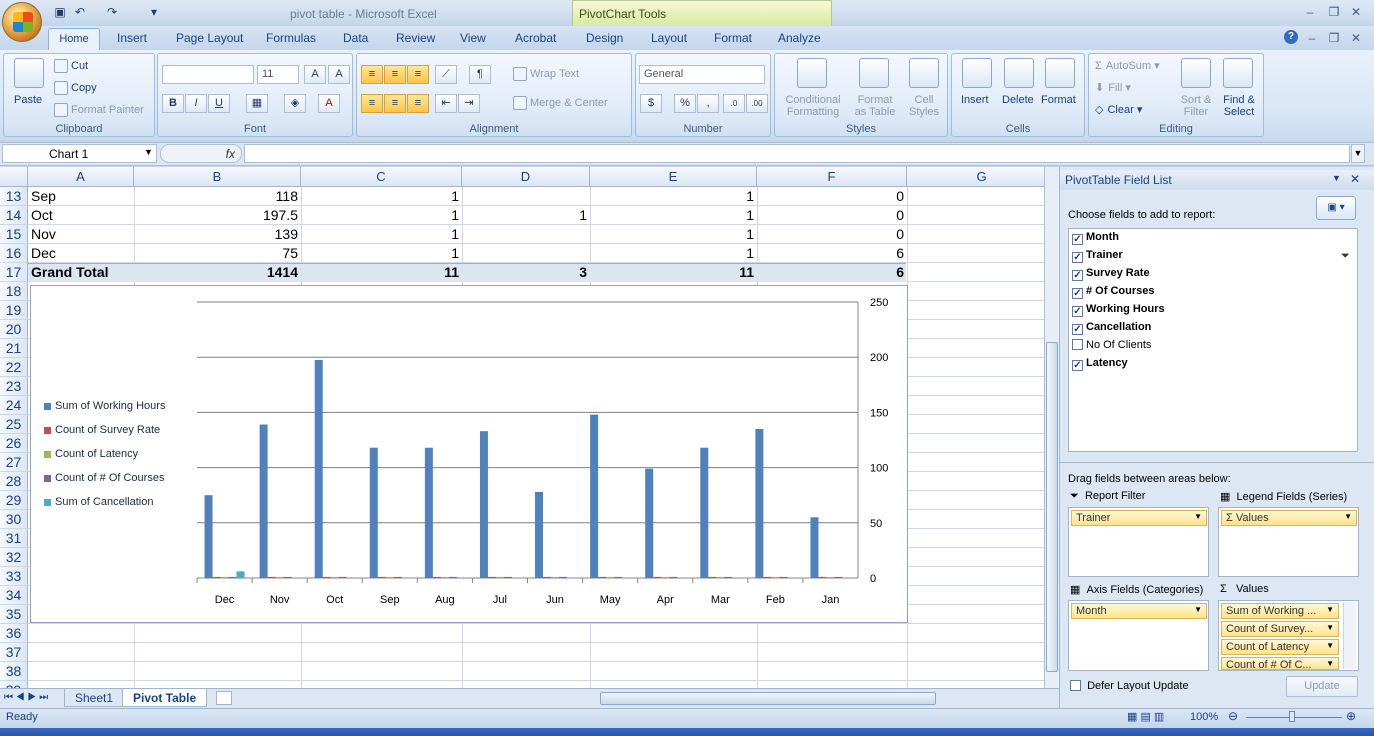 Image resolution: width=1374 pixels, height=736 pixels. Describe the element at coordinates (415, 38) in the screenshot. I see `tab-review: Review` at that location.